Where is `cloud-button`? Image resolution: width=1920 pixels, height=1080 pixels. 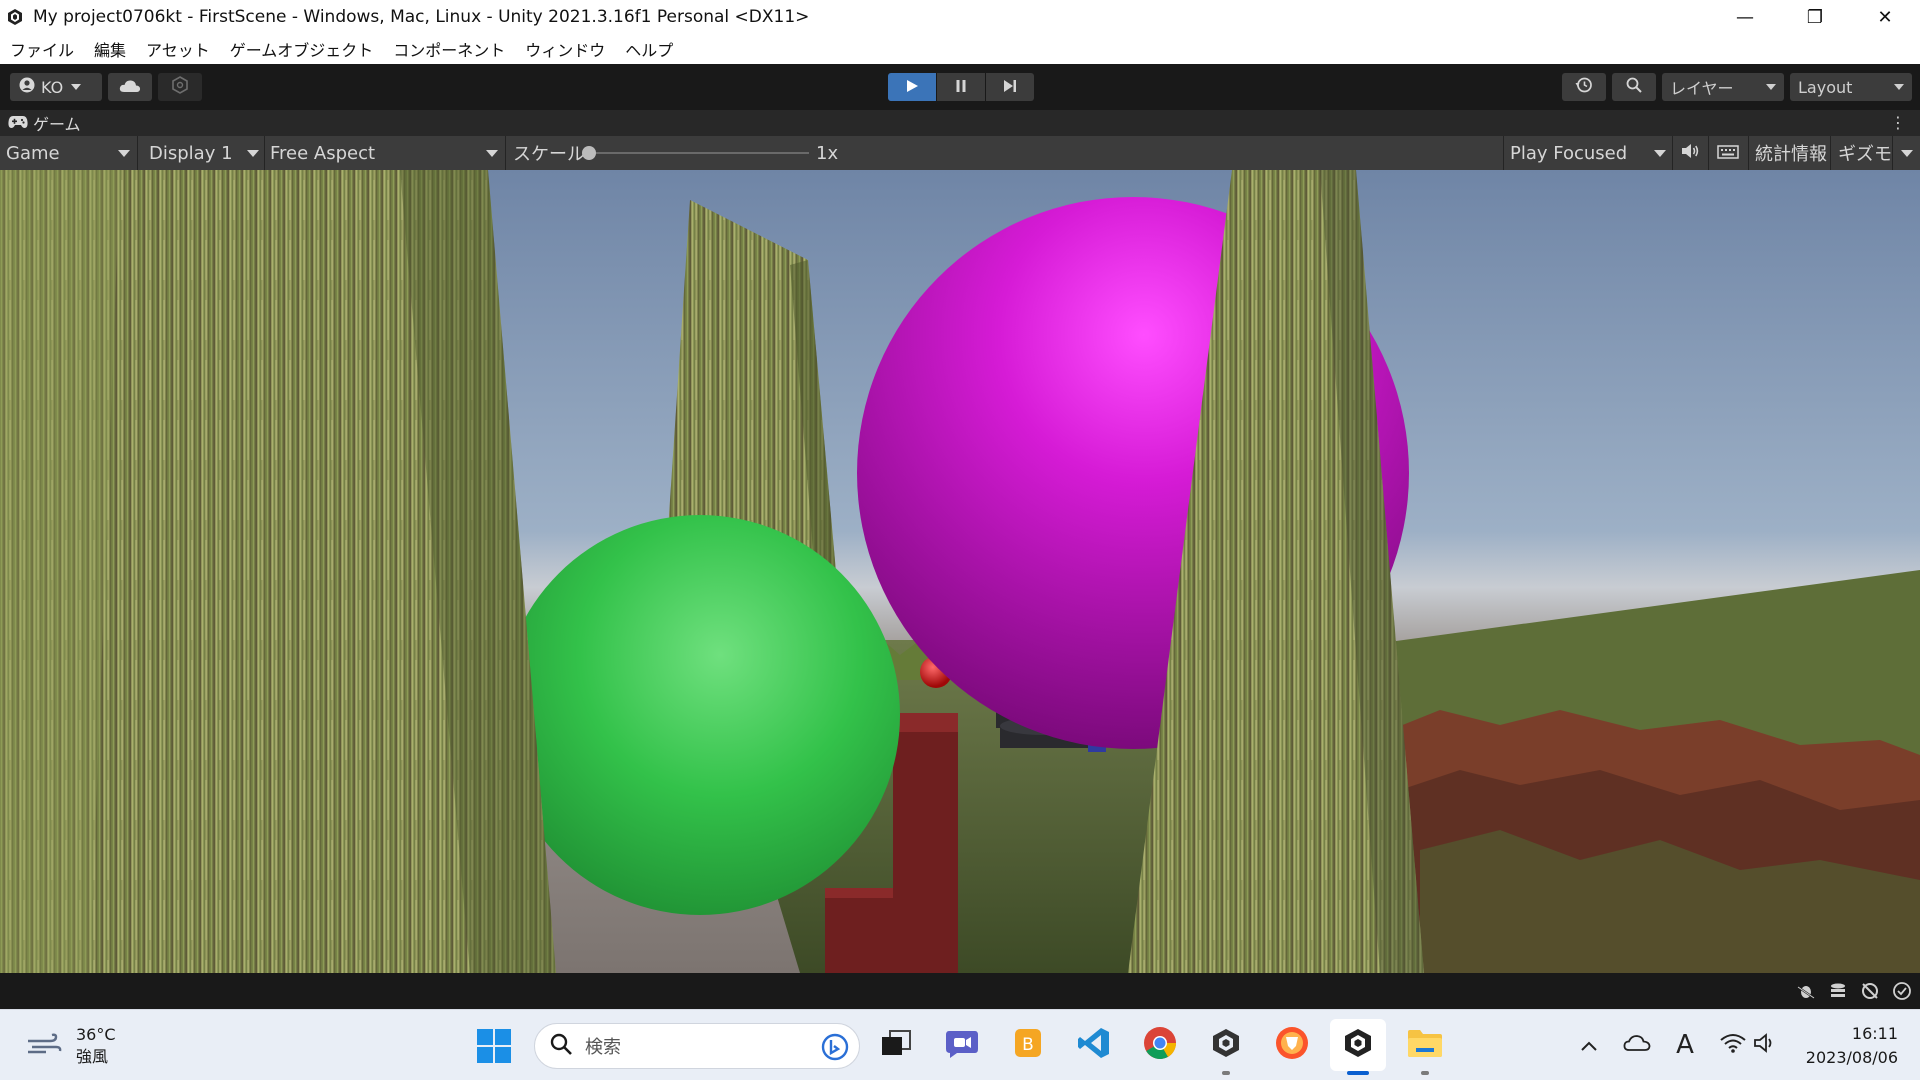 cloud-button is located at coordinates (130, 87).